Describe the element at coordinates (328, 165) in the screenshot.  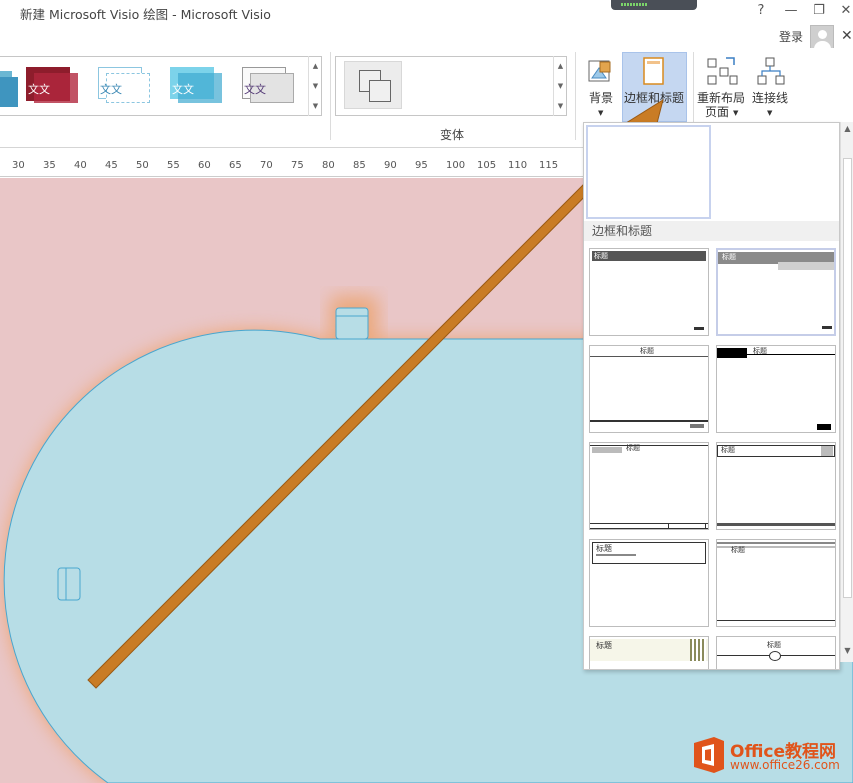
I see `ruler-tick: 80` at that location.